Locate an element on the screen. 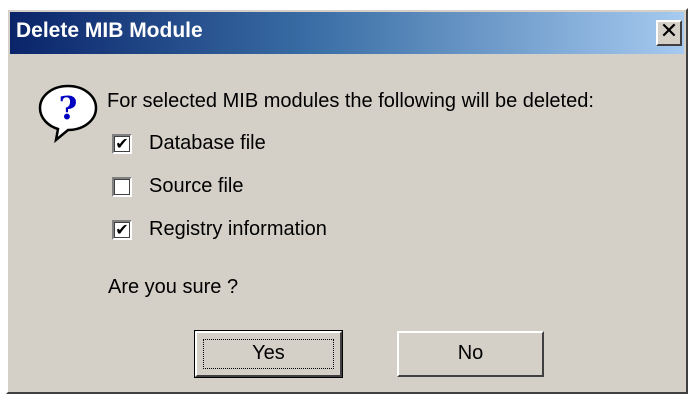  confirm-question: Are you sure ? is located at coordinates (173, 287).